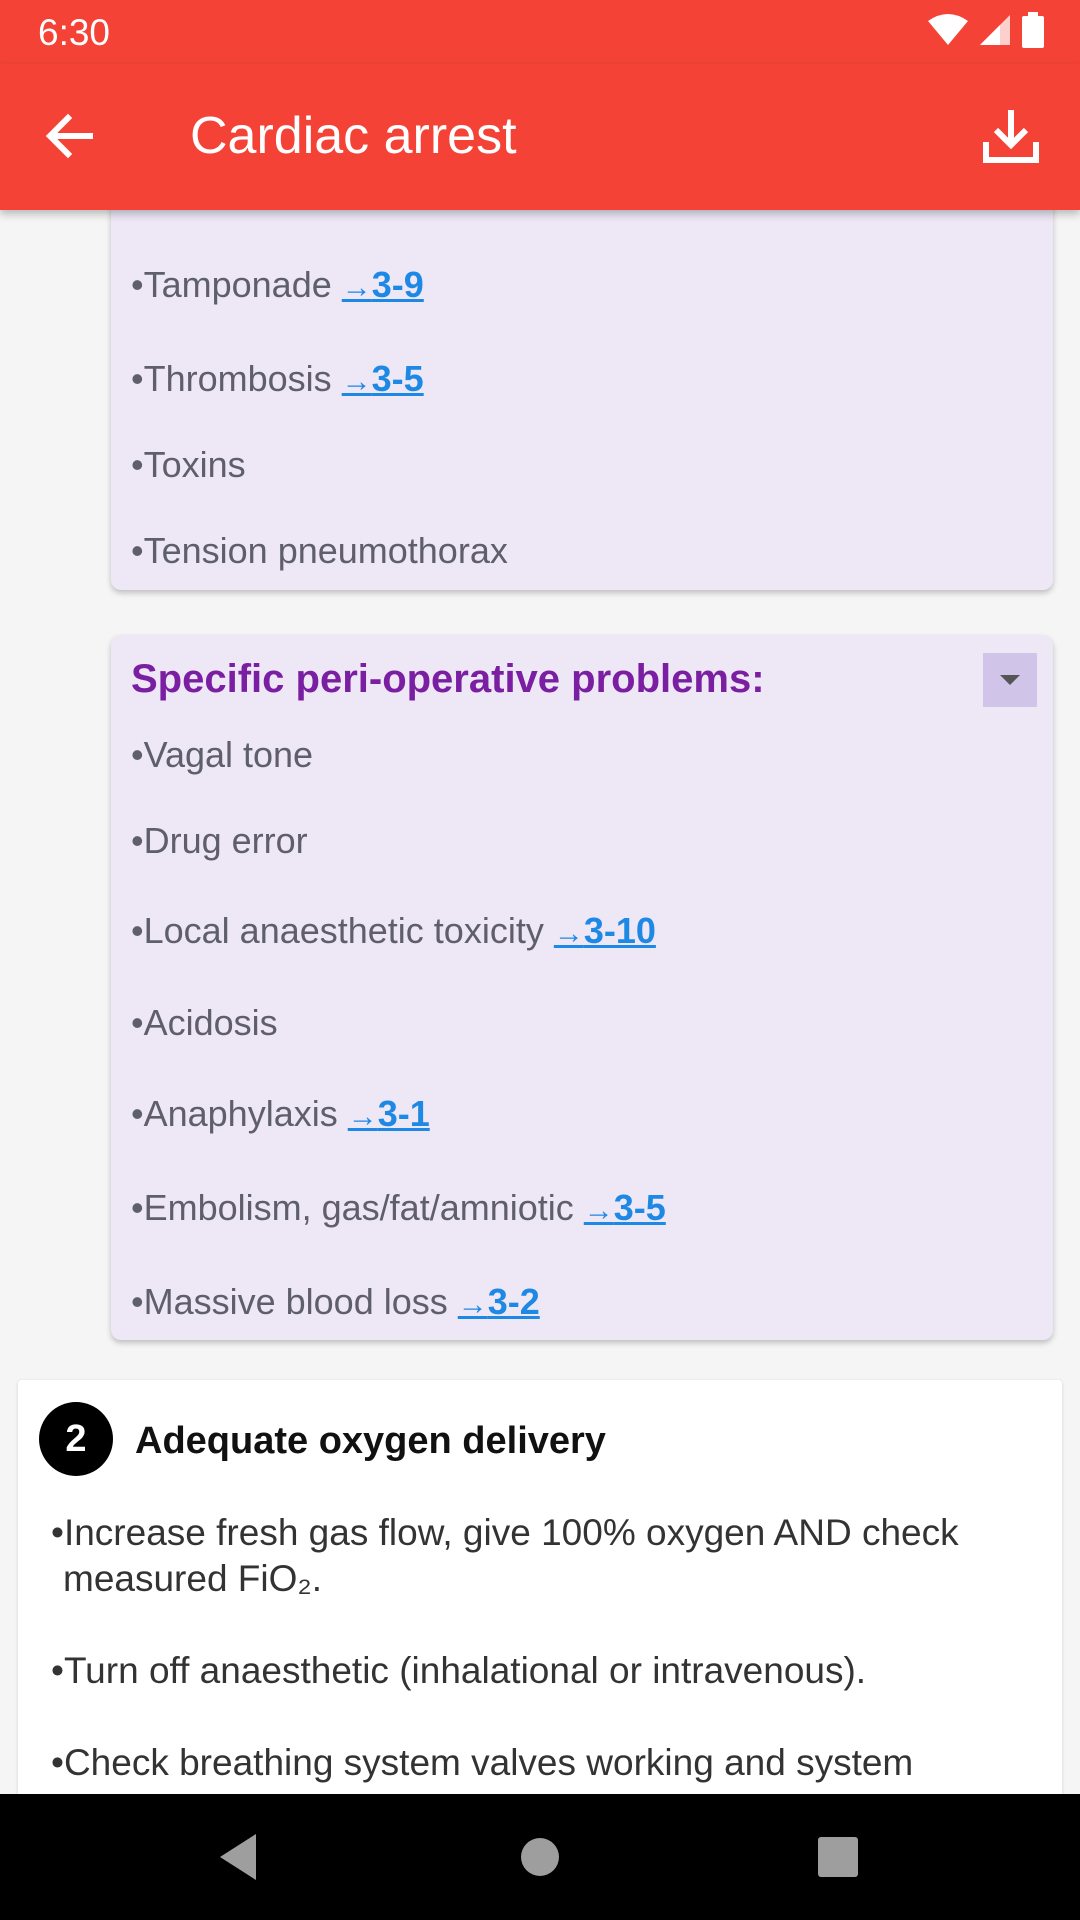 This screenshot has width=1080, height=1920. I want to click on list-item-label: •Tension pneumothorax, so click(319, 550).